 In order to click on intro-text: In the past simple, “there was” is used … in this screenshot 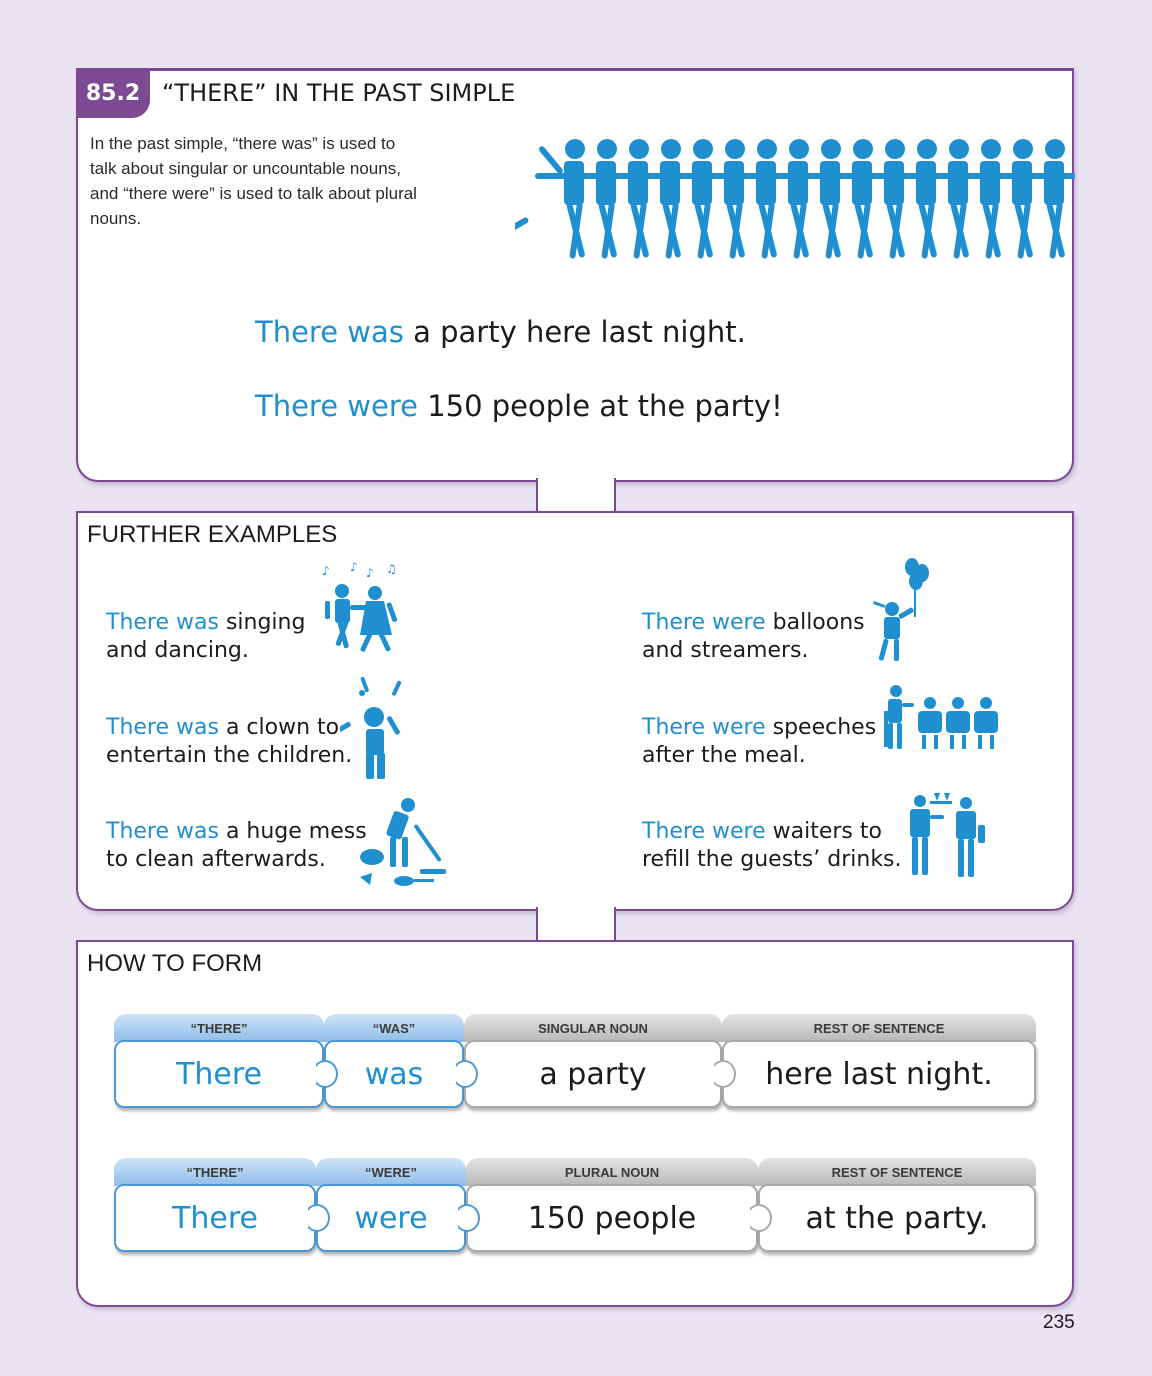, I will do `click(253, 181)`.